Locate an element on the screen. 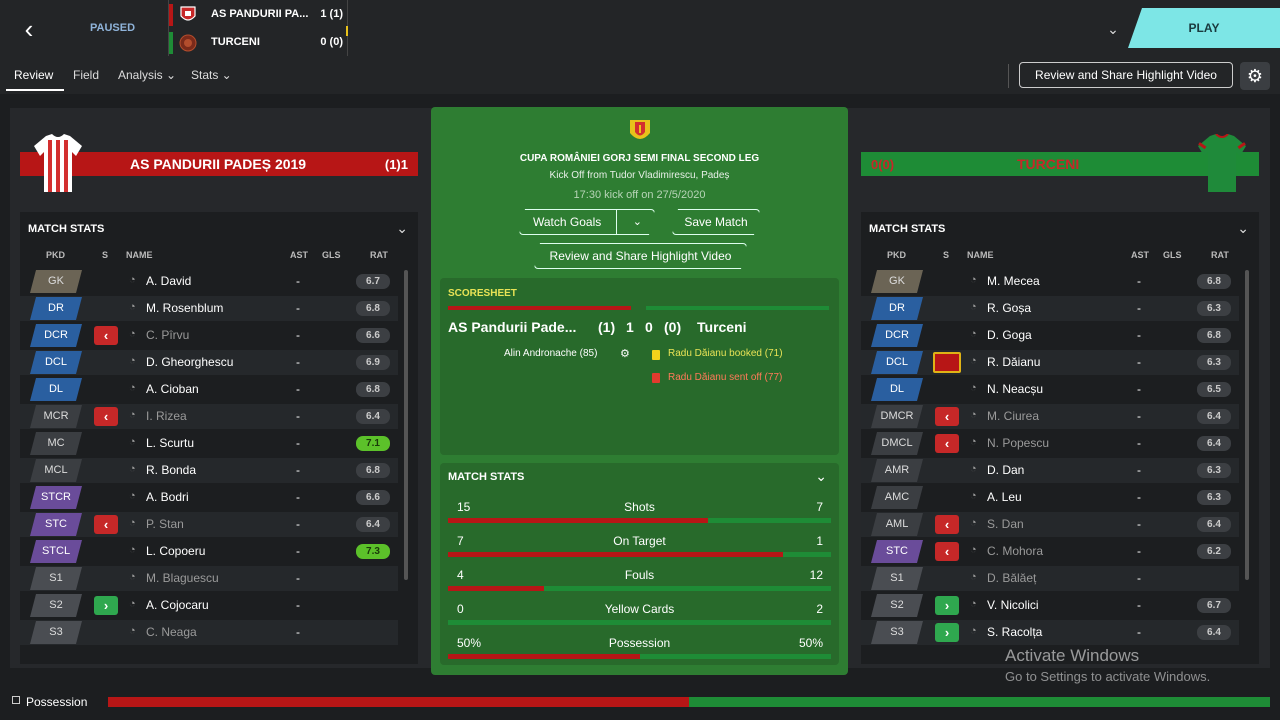 This screenshot has width=1280, height=720. player-name: A. David is located at coordinates (168, 281).